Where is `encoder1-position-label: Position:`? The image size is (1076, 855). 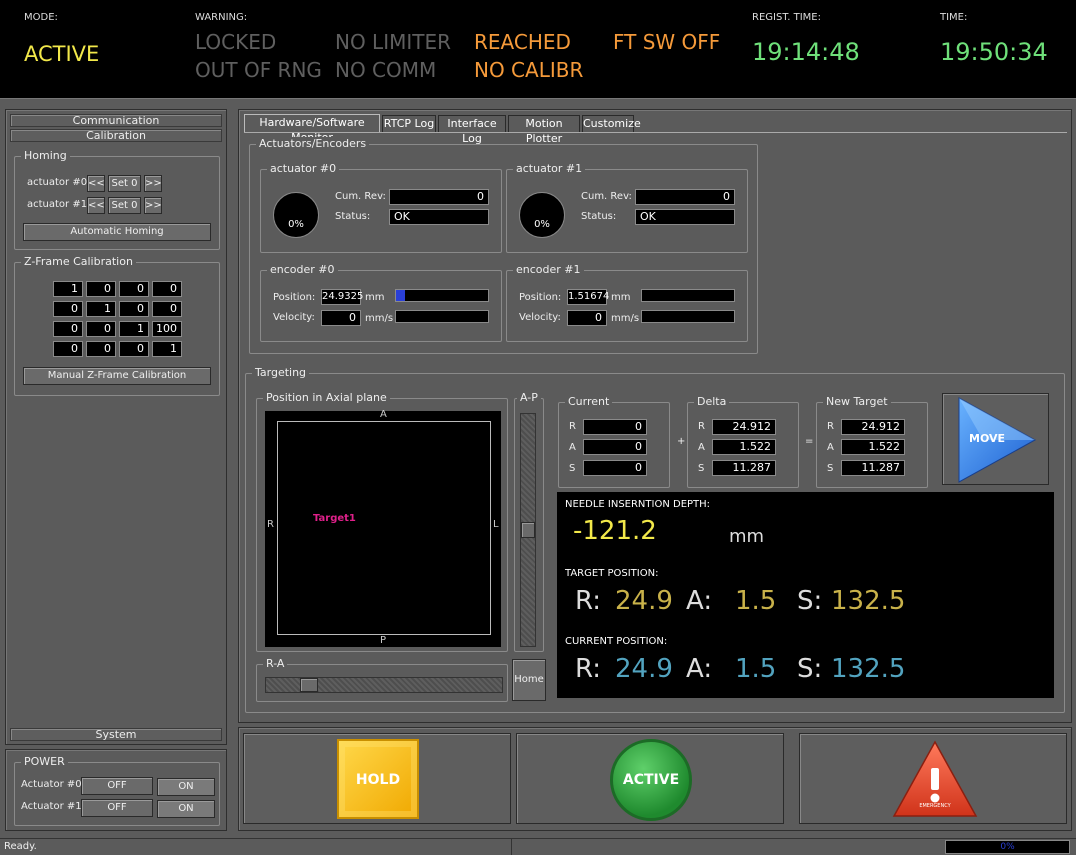 encoder1-position-label: Position: is located at coordinates (540, 297).